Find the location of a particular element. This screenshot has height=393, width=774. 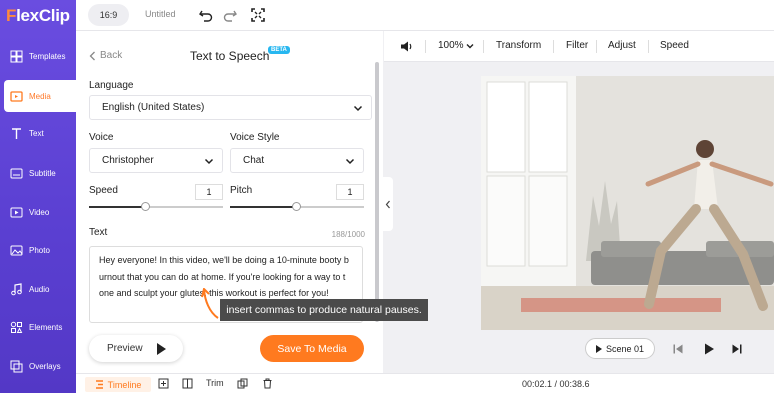

pitch-slider-knob is located at coordinates (296, 206).